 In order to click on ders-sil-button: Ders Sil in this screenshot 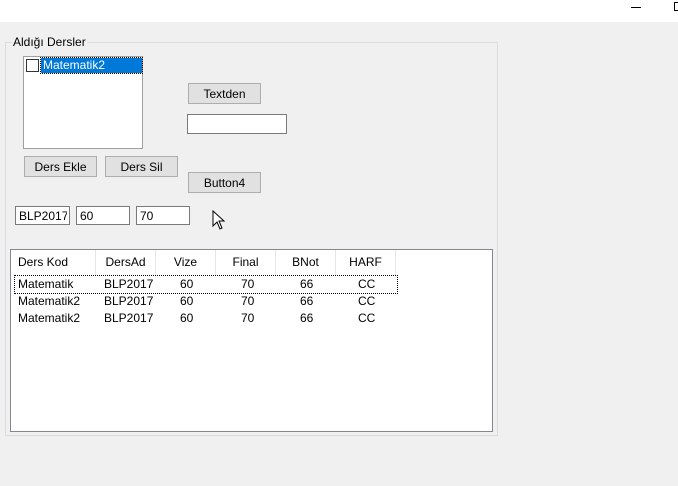, I will do `click(141, 166)`.